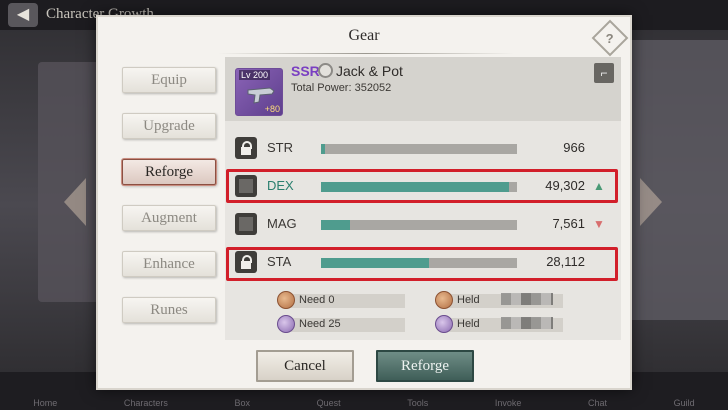 This screenshot has width=728, height=410. Describe the element at coordinates (146, 403) in the screenshot. I see `nav-characters: Characters` at that location.